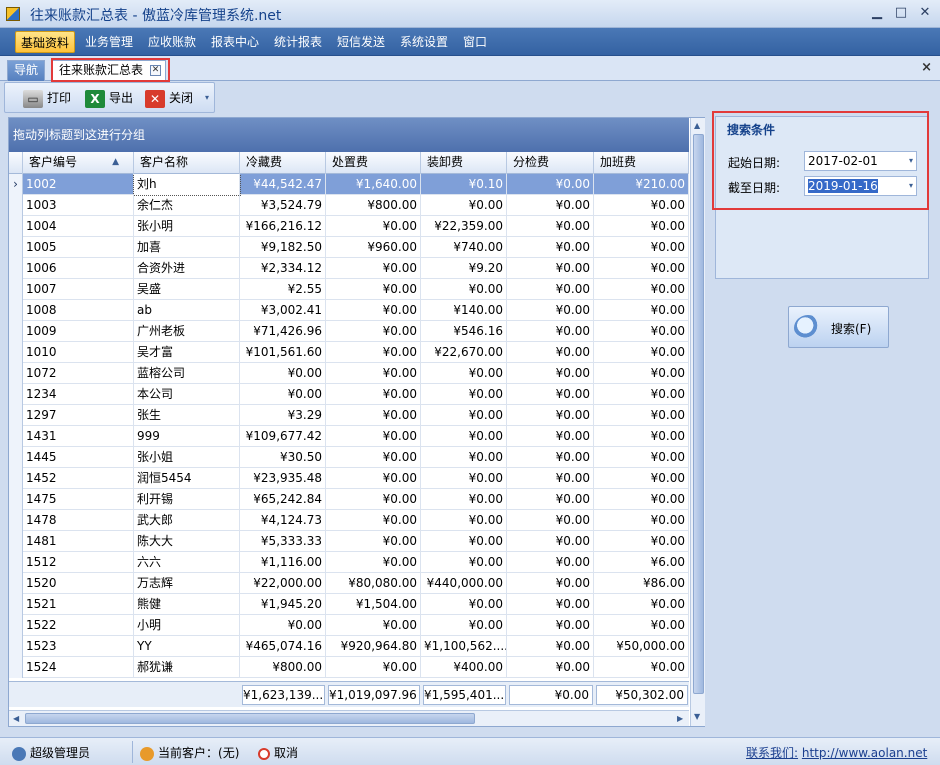  What do you see at coordinates (187, 163) in the screenshot?
I see `column-header-customer-name: 客户名称` at bounding box center [187, 163].